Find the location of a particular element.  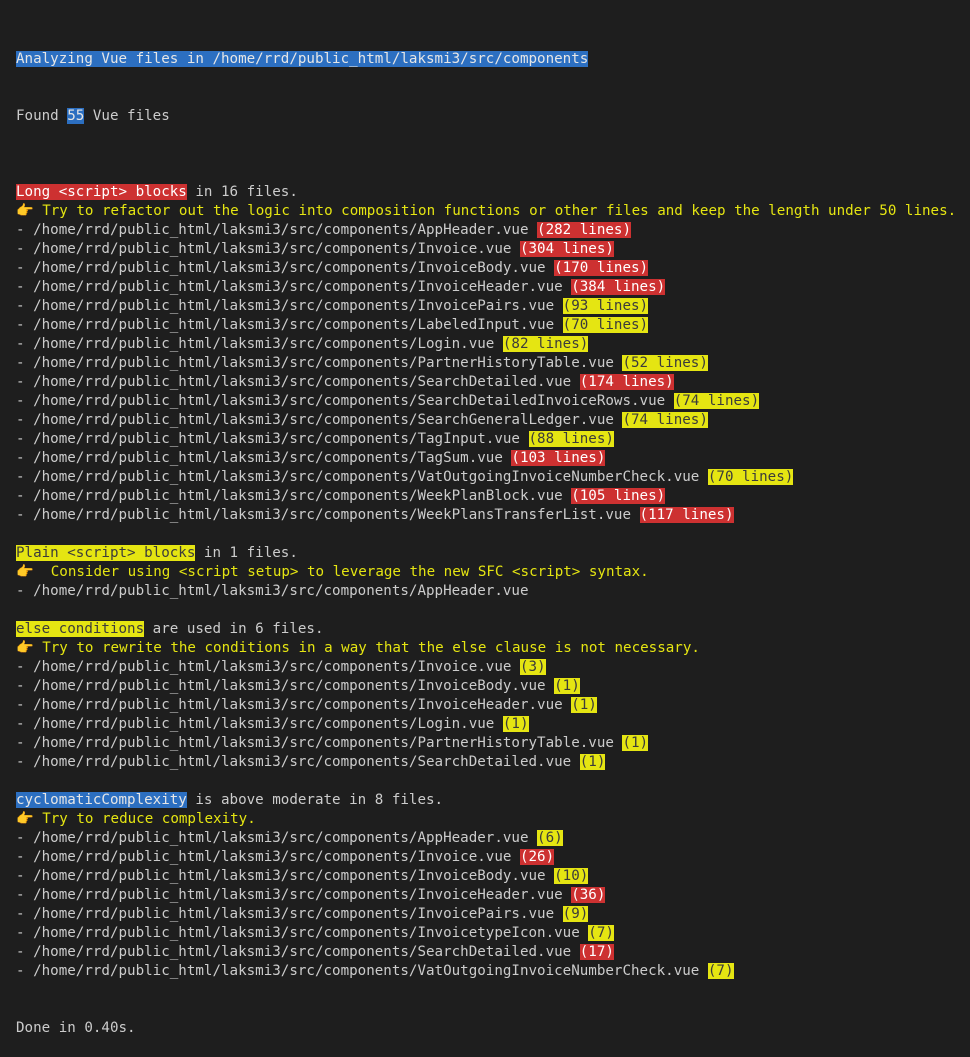

count-badge: (103 lines) is located at coordinates (558, 458).